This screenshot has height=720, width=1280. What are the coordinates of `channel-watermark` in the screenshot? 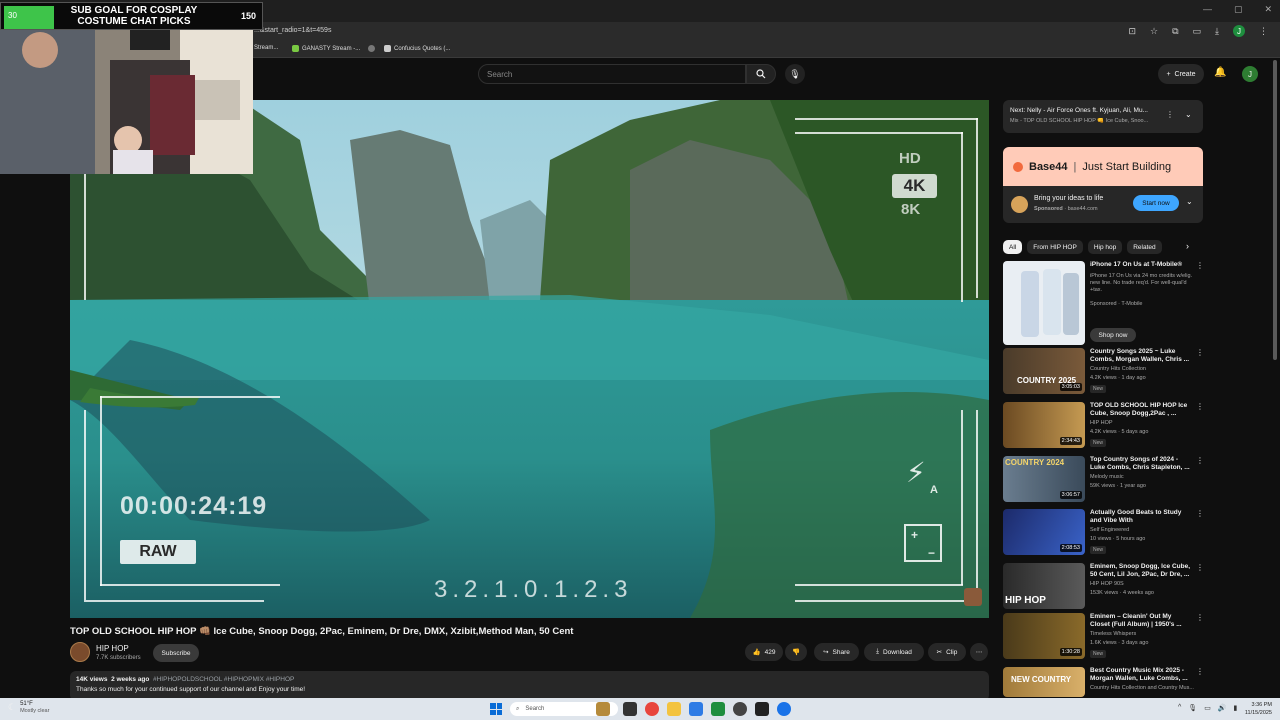 It's located at (973, 597).